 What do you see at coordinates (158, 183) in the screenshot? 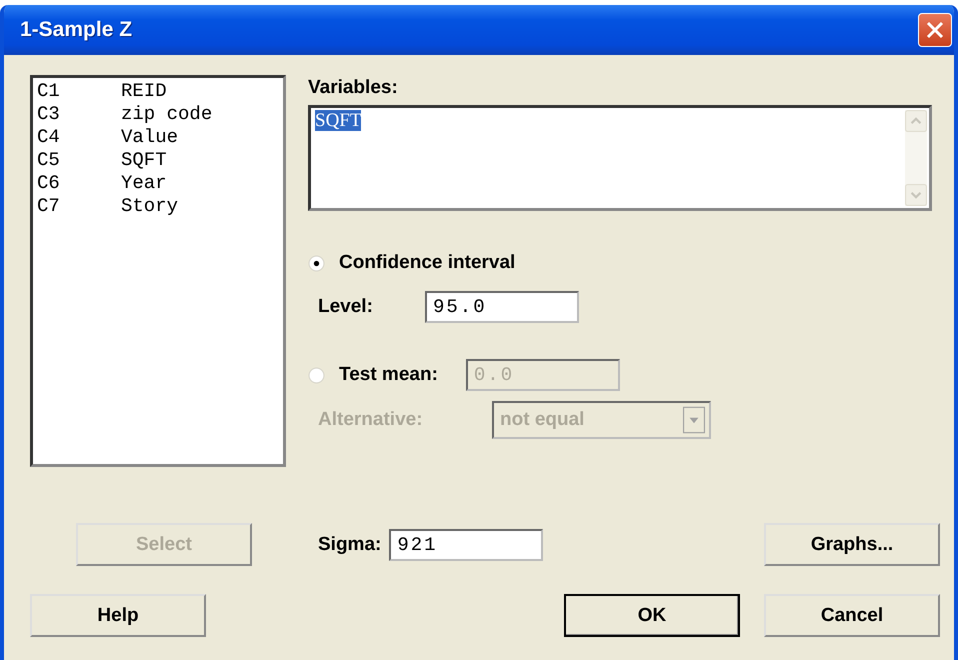
I see `column-list-item: C6 Year` at bounding box center [158, 183].